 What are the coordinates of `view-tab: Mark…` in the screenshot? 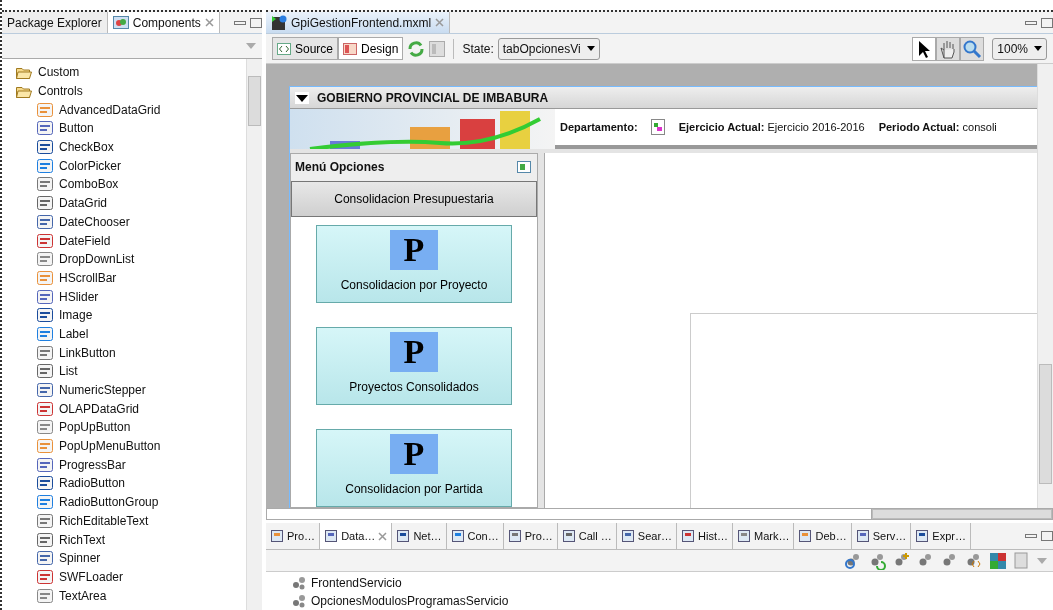 It's located at (764, 536).